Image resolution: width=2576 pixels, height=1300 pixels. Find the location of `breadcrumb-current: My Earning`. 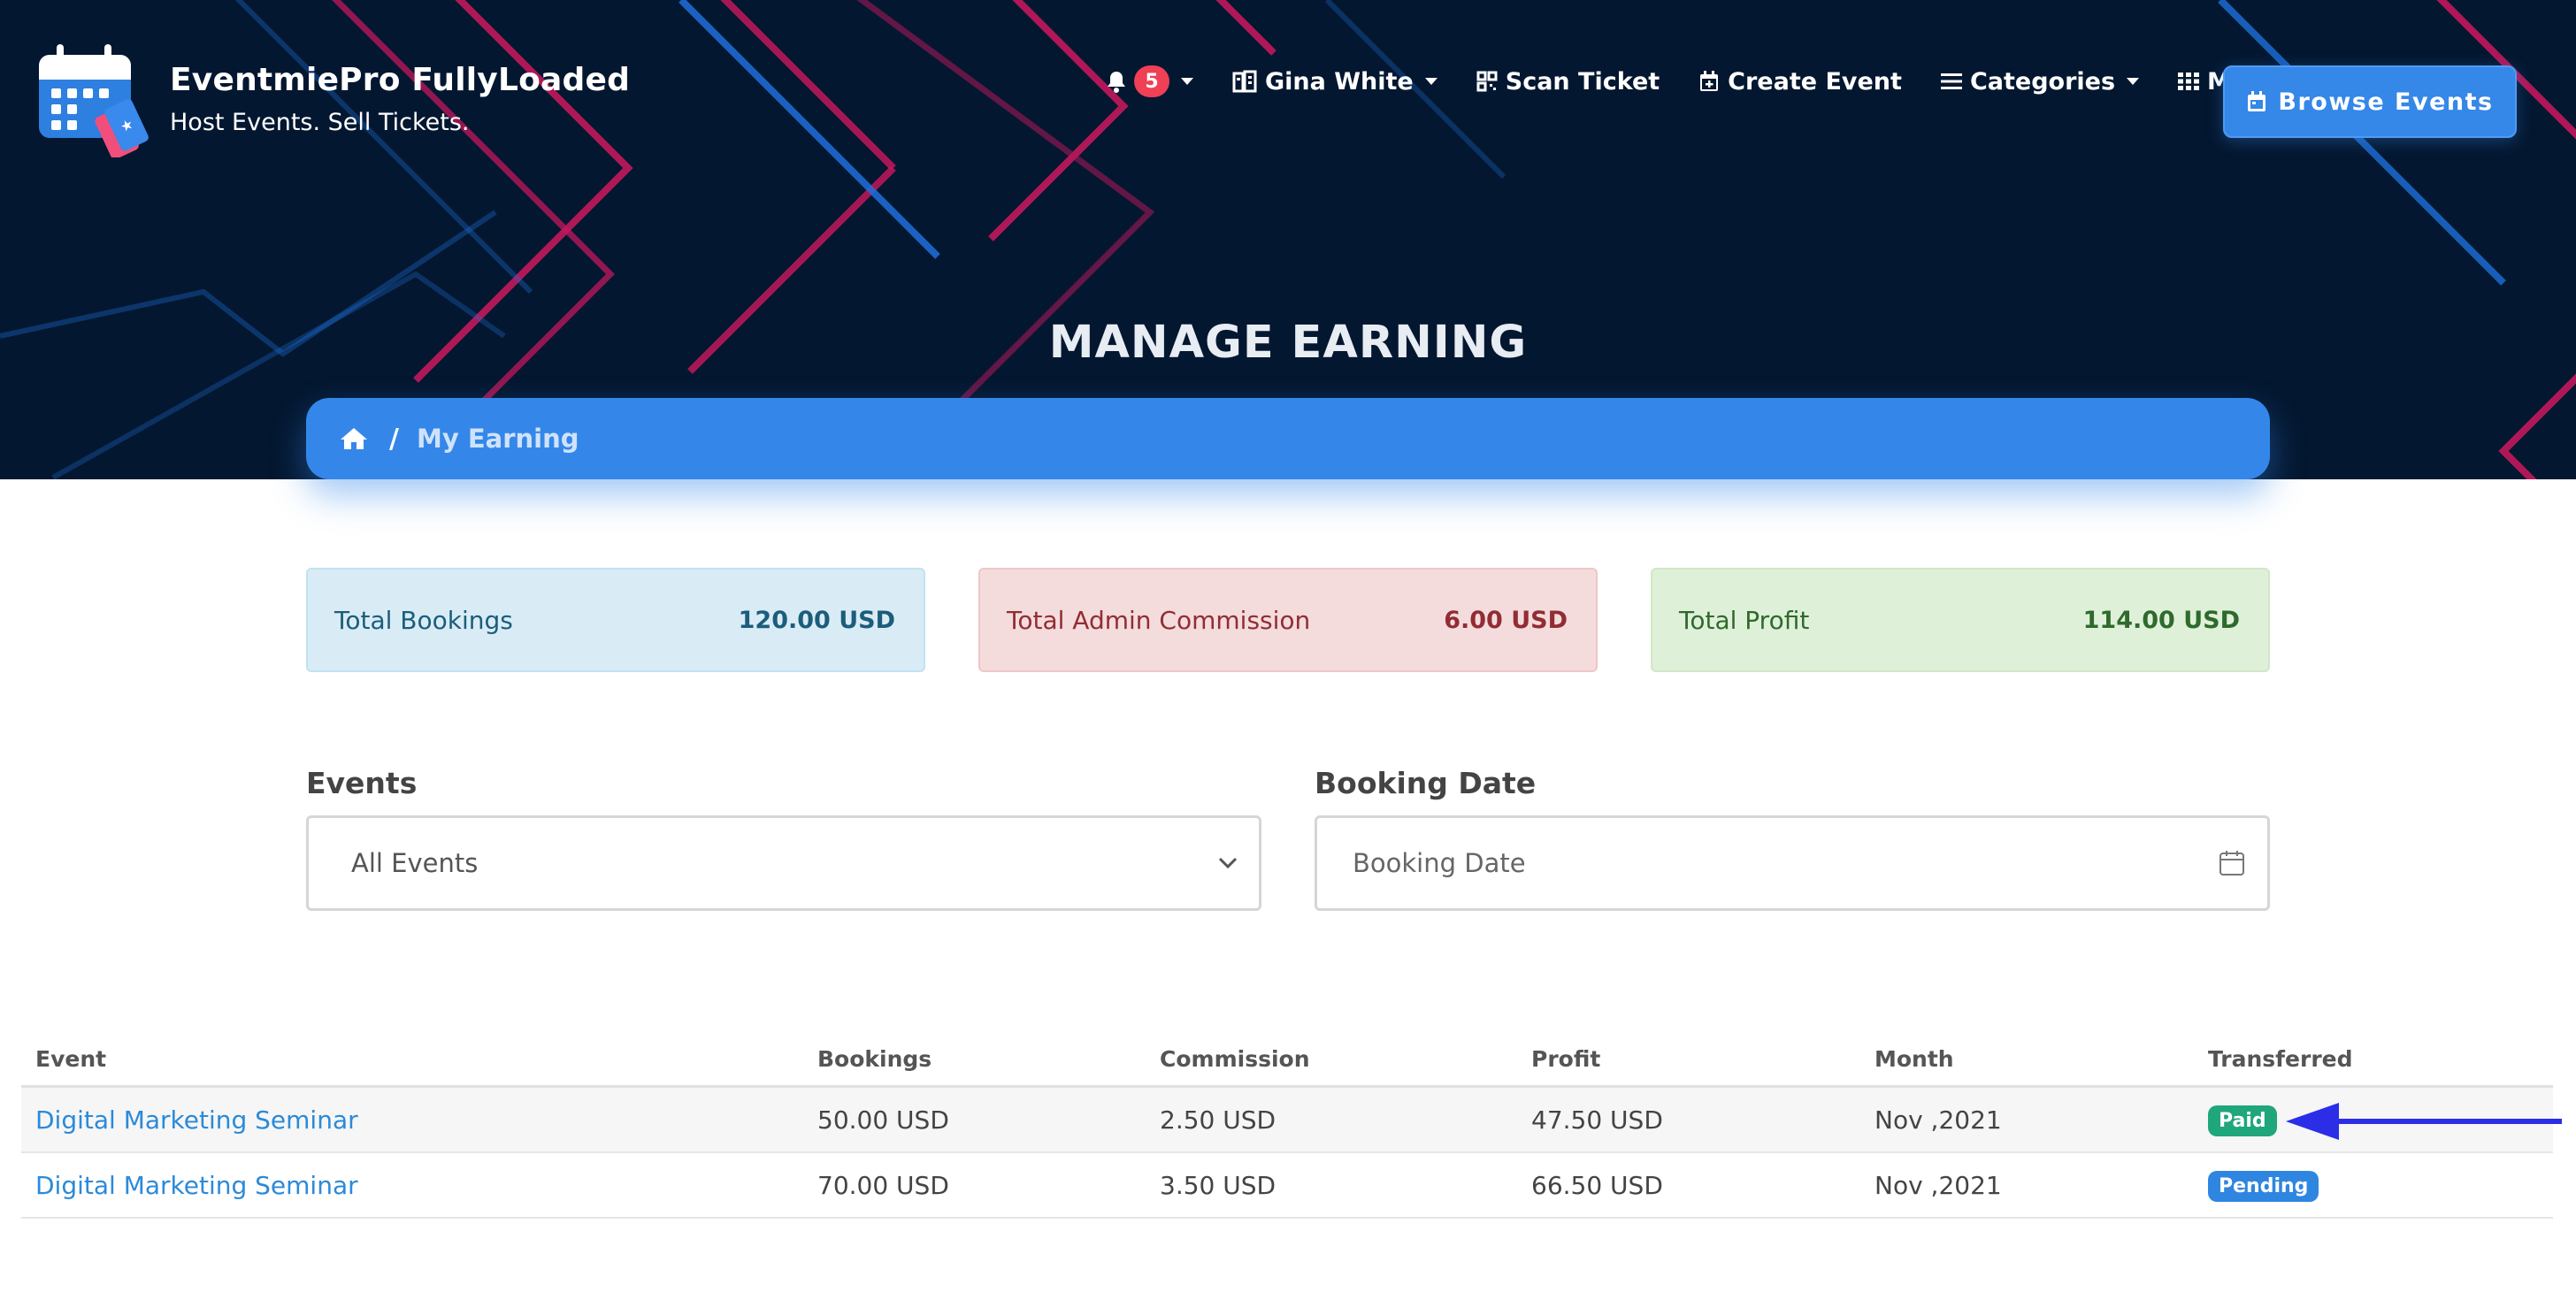

breadcrumb-current: My Earning is located at coordinates (497, 439).